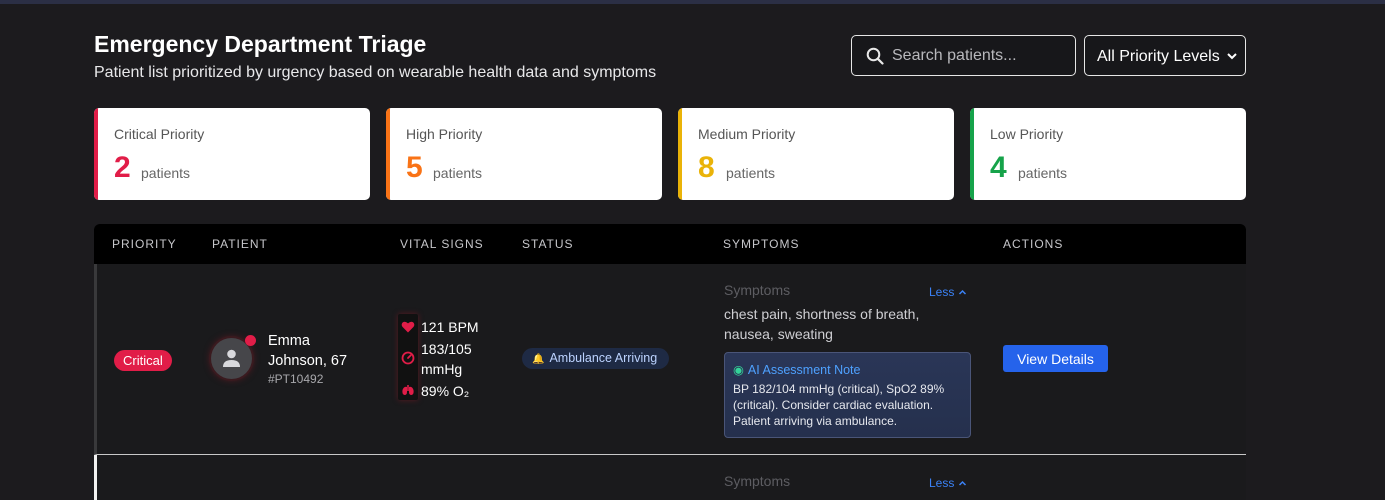 Image resolution: width=1385 pixels, height=500 pixels. Describe the element at coordinates (408, 327) in the screenshot. I see `heart-icon` at that location.